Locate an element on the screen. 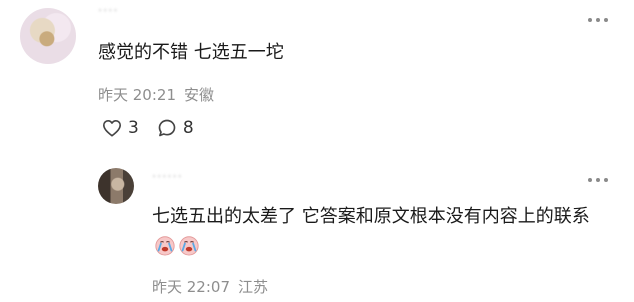 This screenshot has height=302, width=634. like-count: 3 is located at coordinates (133, 128).